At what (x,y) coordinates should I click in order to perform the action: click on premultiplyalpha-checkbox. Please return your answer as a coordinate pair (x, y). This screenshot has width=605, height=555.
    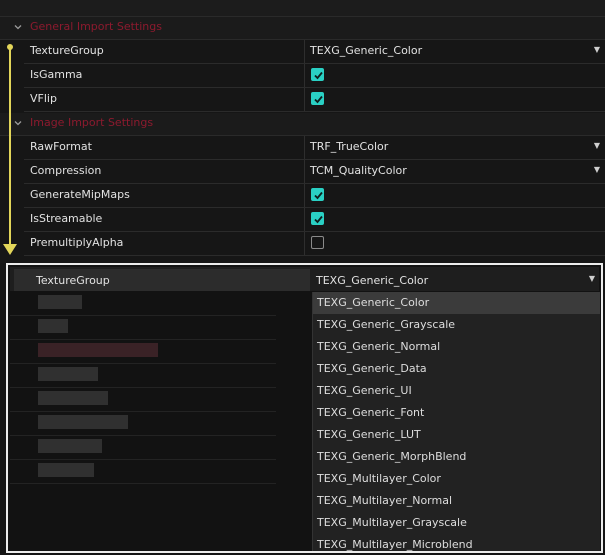
    Looking at the image, I should click on (317, 242).